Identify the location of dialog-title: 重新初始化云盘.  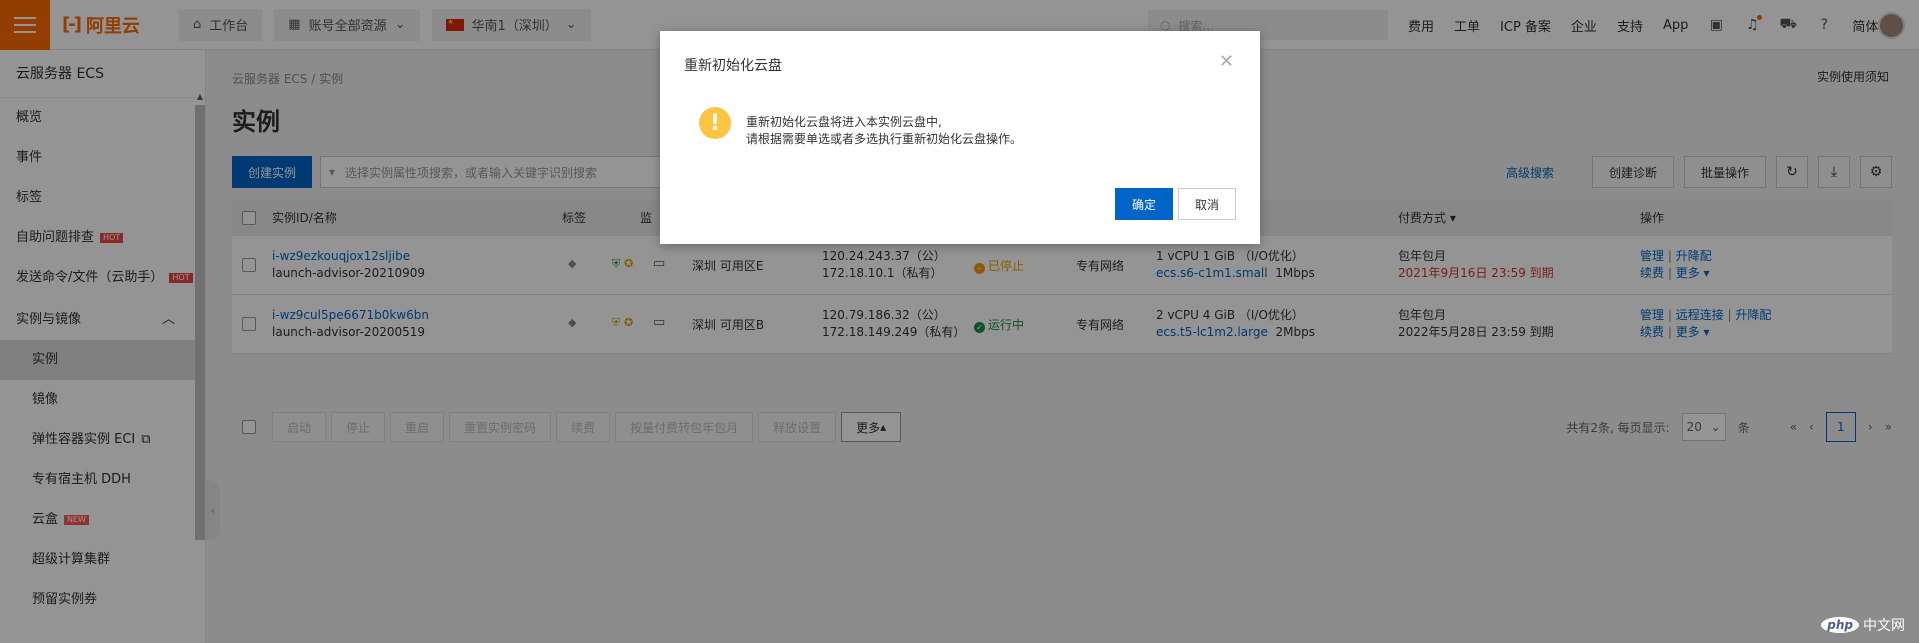
(733, 66).